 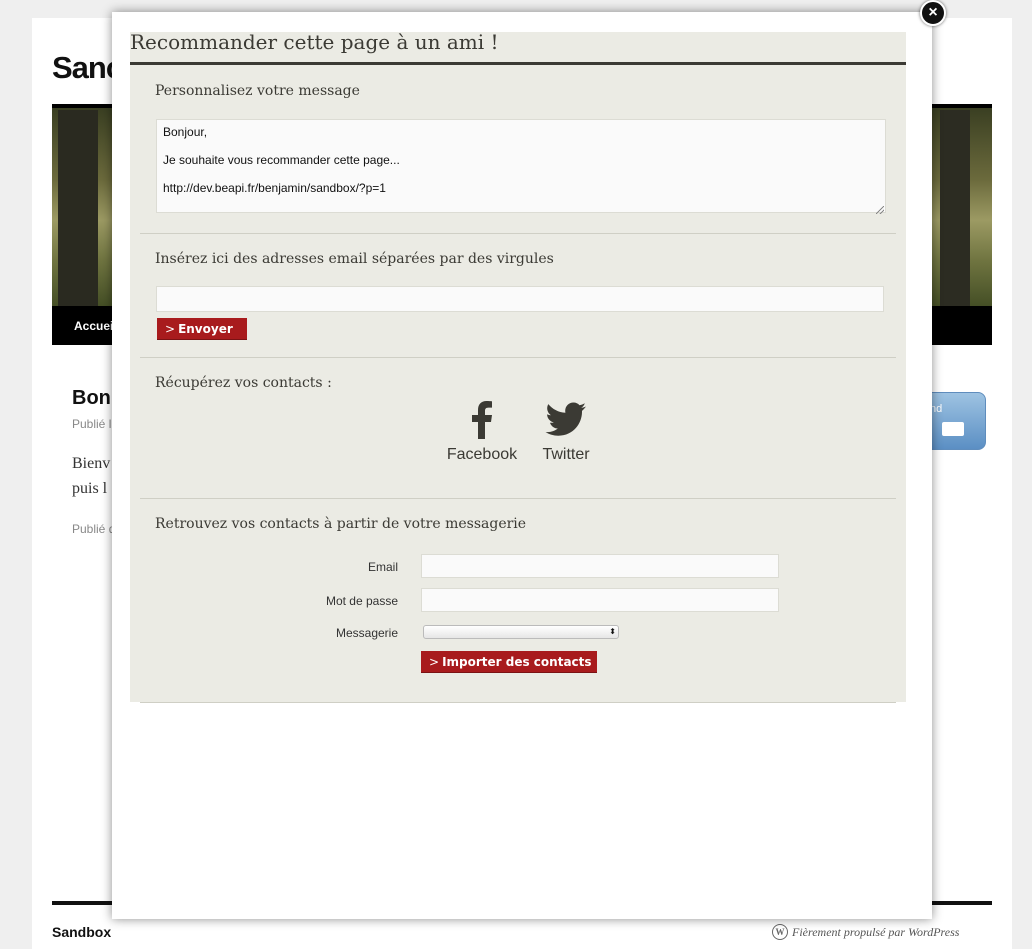 I want to click on send-button: > Envoyer, so click(x=202, y=329).